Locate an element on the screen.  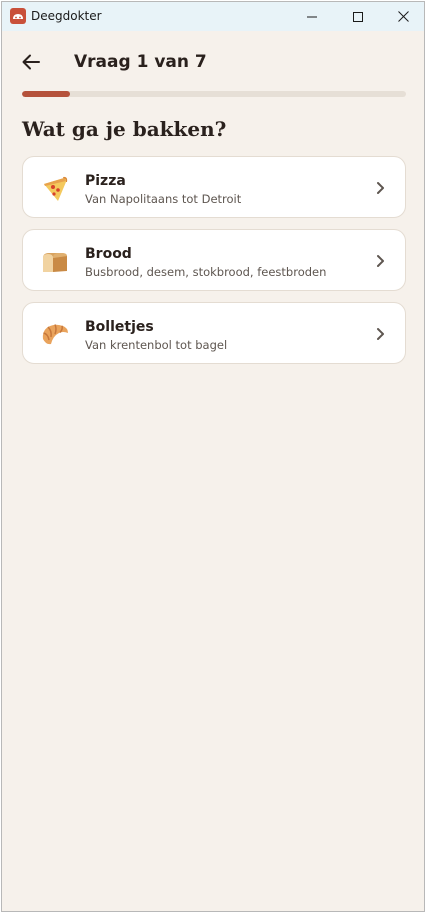
back-button is located at coordinates (31, 62).